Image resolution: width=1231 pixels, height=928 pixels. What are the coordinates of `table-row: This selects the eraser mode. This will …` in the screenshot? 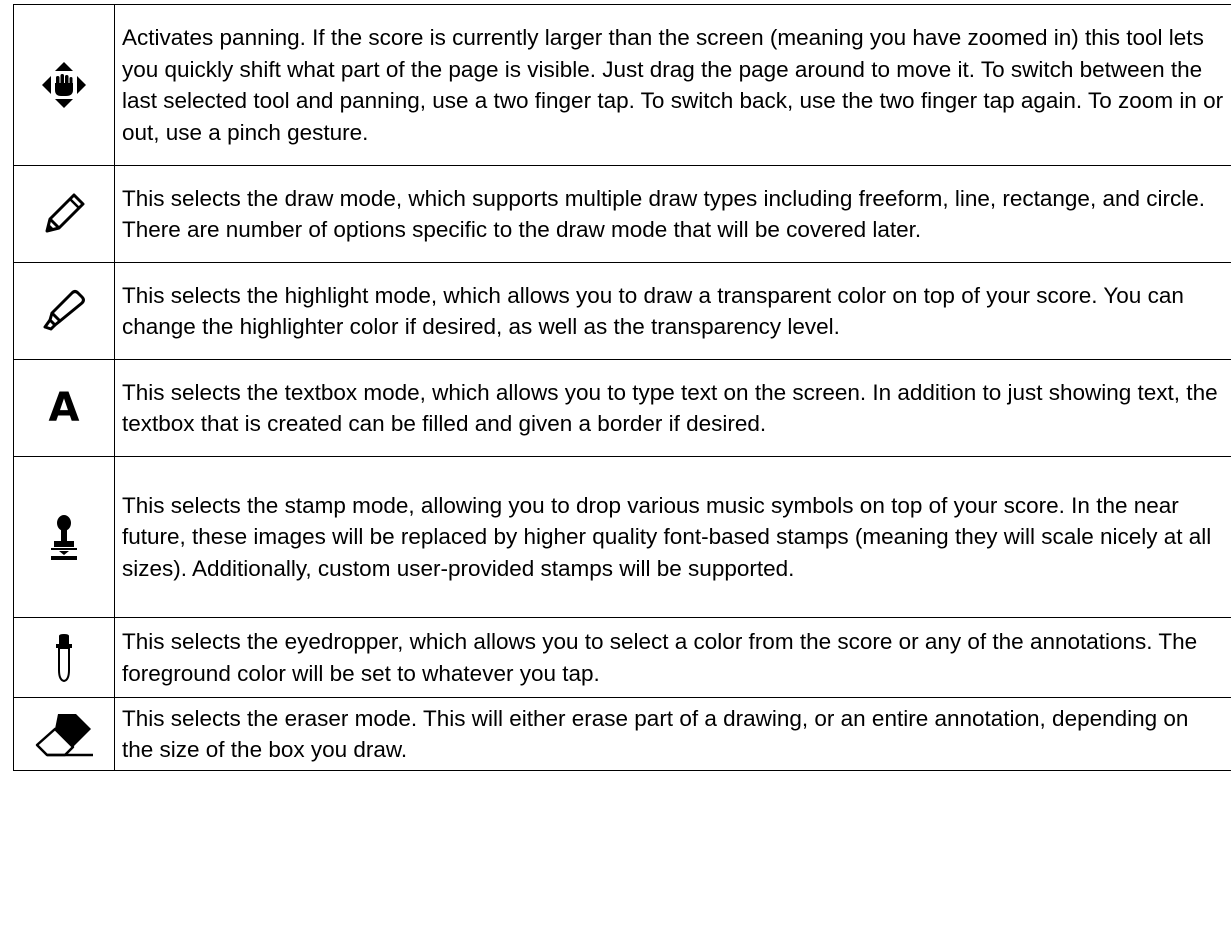 It's located at (622, 734).